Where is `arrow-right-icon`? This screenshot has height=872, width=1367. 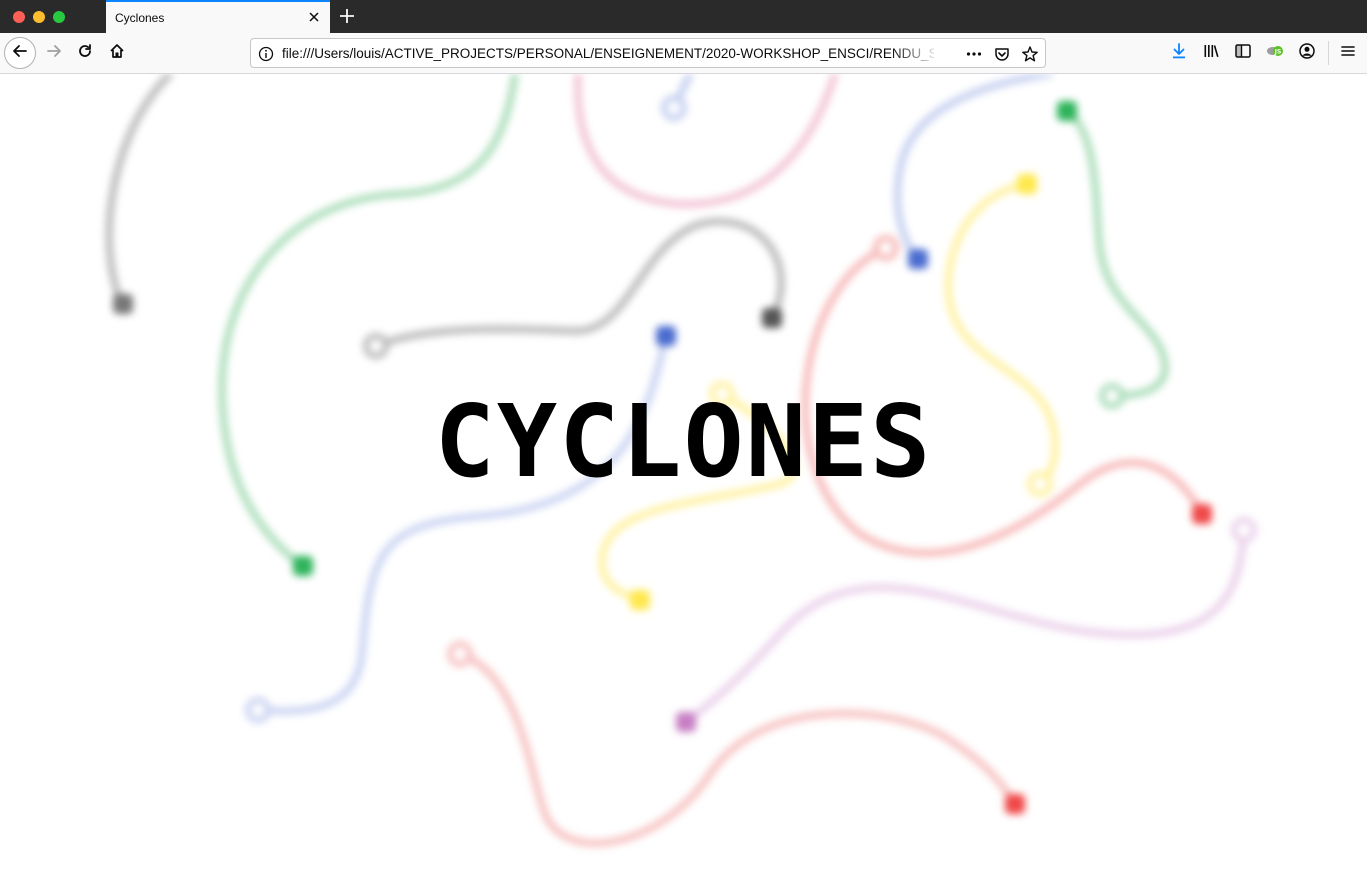 arrow-right-icon is located at coordinates (54, 53).